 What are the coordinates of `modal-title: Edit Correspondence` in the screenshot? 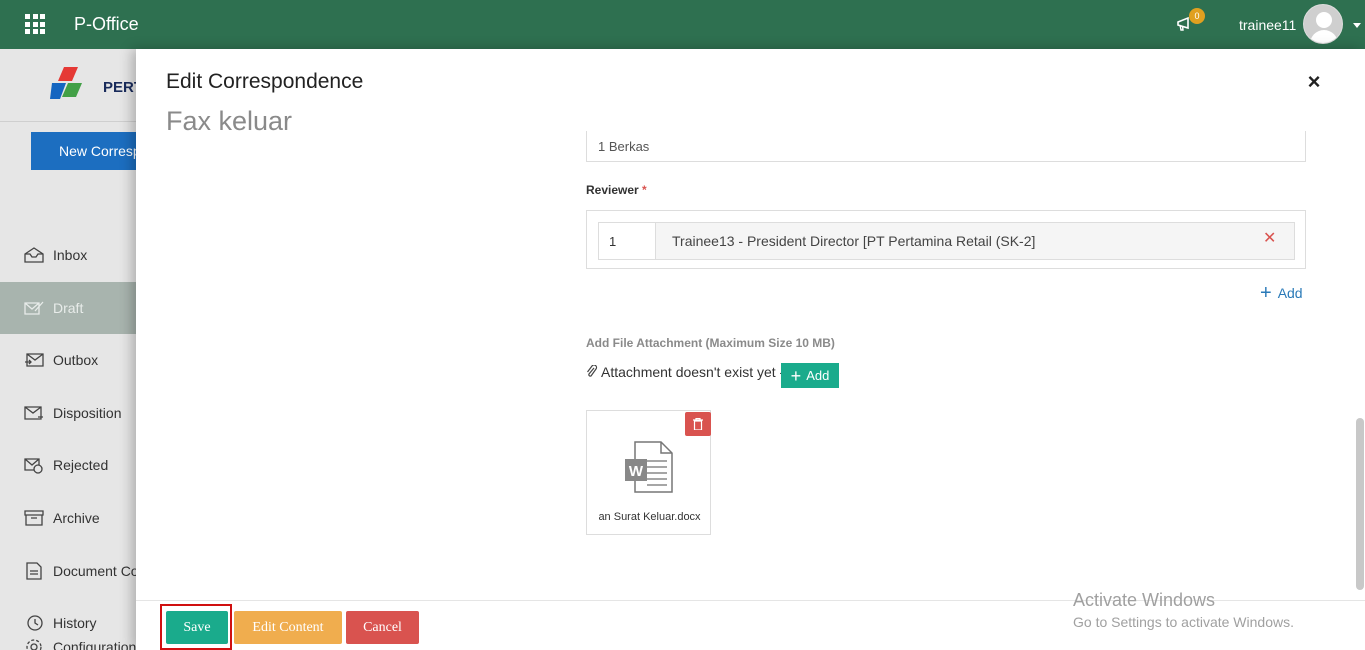 It's located at (265, 81).